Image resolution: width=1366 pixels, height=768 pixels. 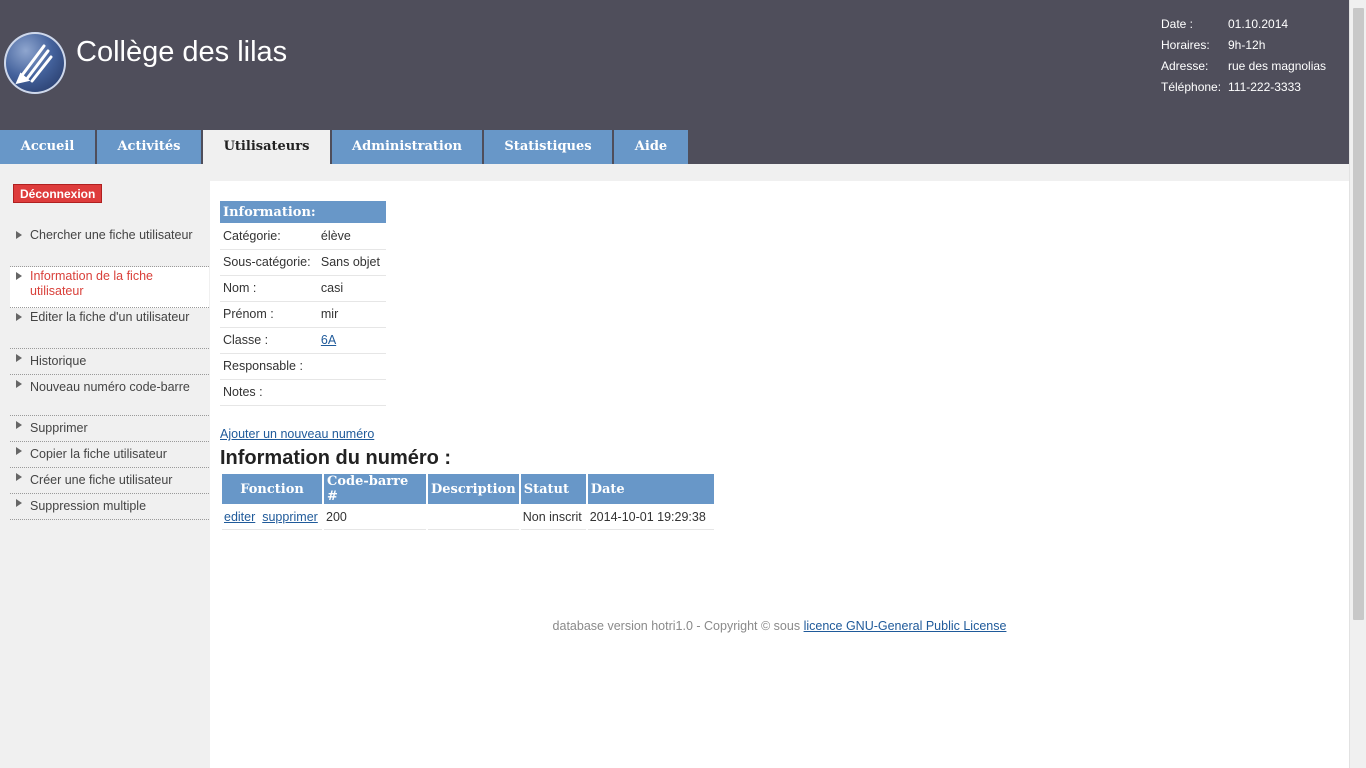 What do you see at coordinates (1185, 66) in the screenshot?
I see `info-label: Adresse:` at bounding box center [1185, 66].